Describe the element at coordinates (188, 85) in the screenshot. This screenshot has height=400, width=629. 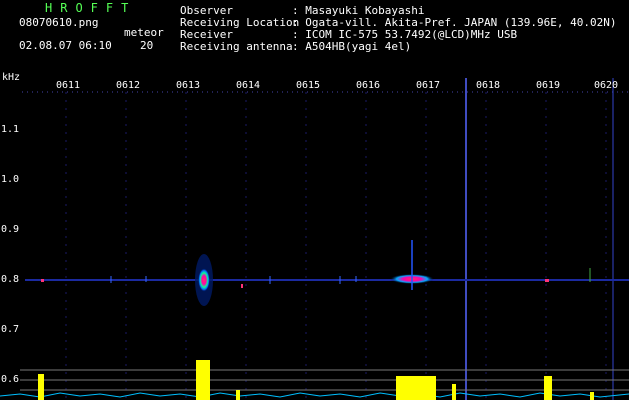
I see `x-tick-3: 0613` at that location.